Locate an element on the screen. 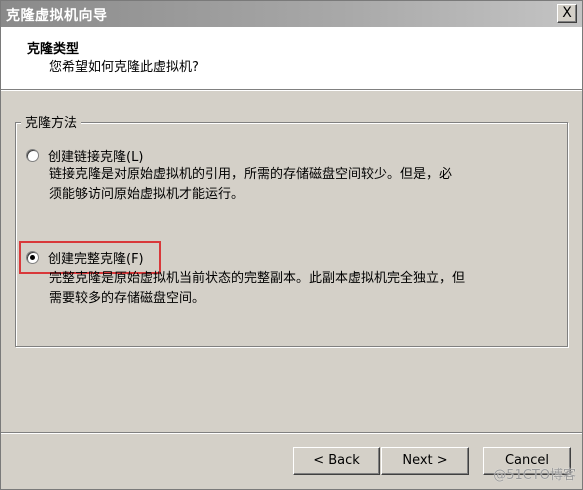 The image size is (583, 490). linked-clone-description-line2: 须能够访问原始虚拟机才能运行。 is located at coordinates (147, 194).